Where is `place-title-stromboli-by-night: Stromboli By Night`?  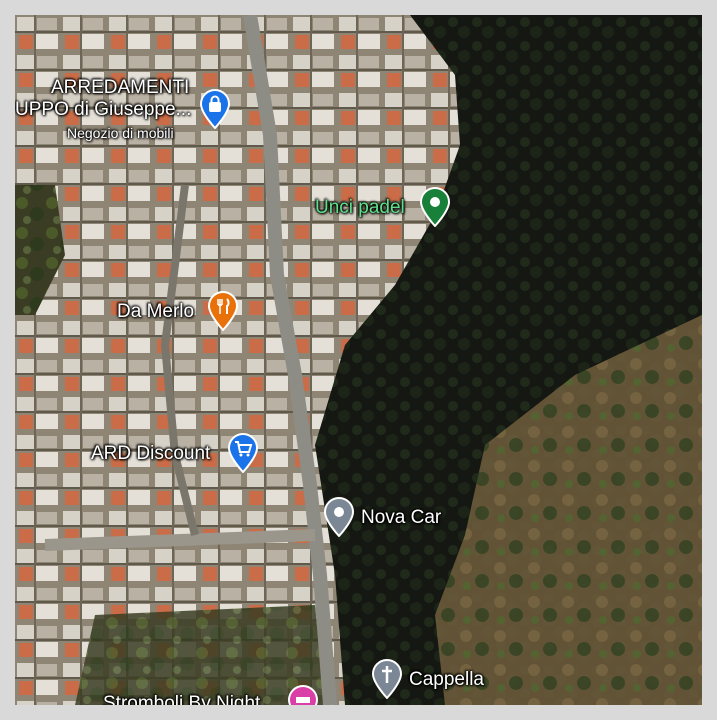
place-title-stromboli-by-night: Stromboli By Night is located at coordinates (182, 699).